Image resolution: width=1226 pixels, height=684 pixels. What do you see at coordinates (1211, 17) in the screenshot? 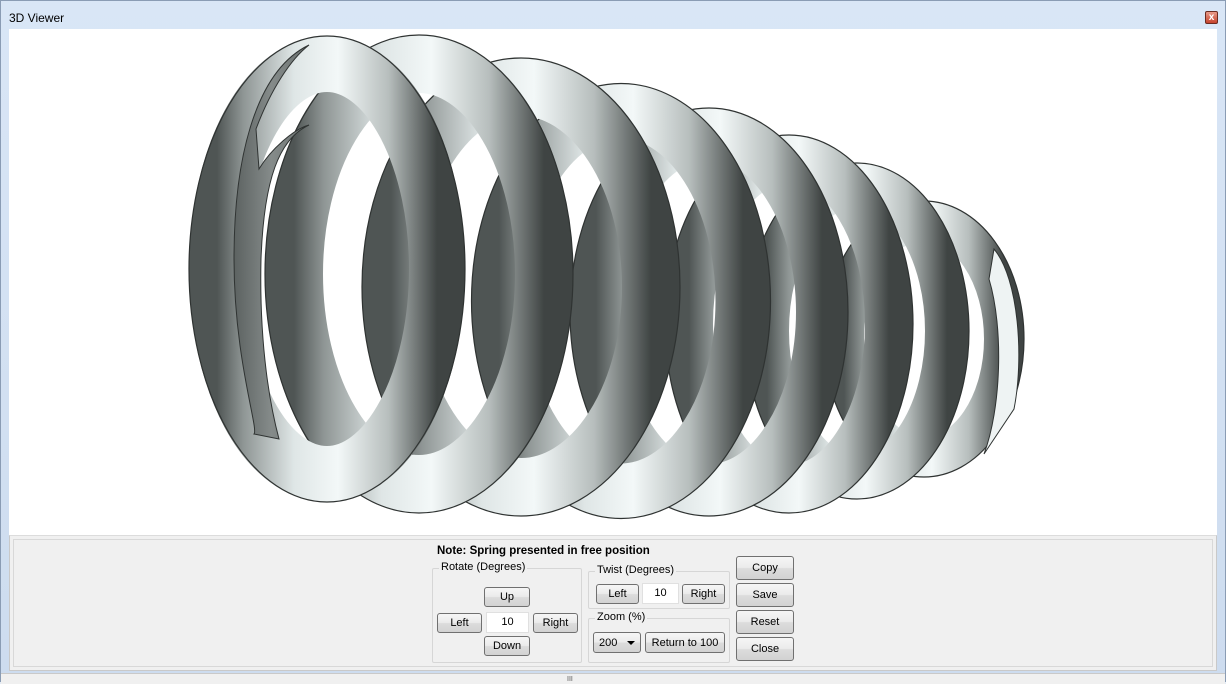
I see `close-window-icon: x` at bounding box center [1211, 17].